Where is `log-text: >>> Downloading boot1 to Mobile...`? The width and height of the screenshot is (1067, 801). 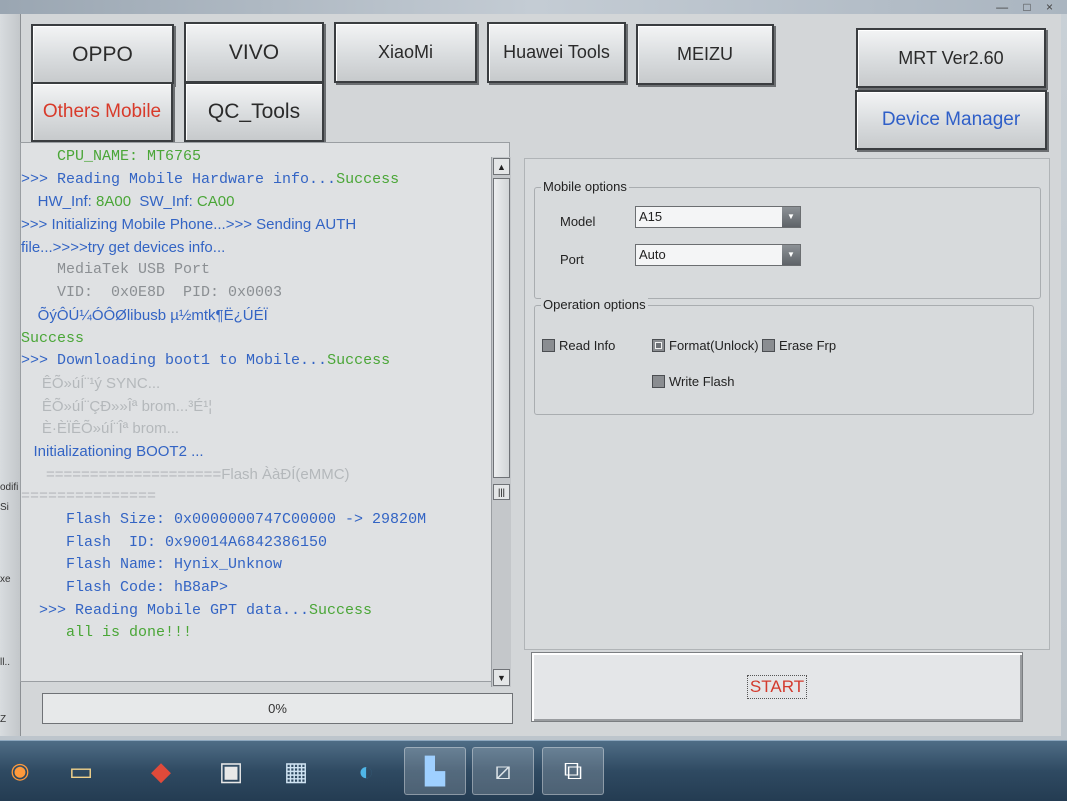 log-text: >>> Downloading boot1 to Mobile... is located at coordinates (174, 361).